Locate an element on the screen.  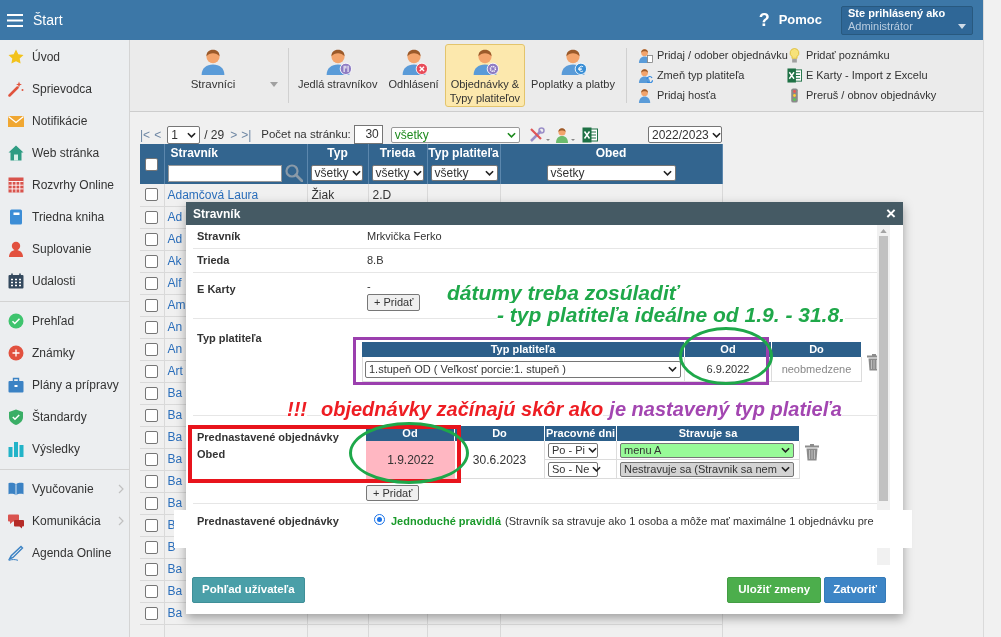
stravnici-menu: Stravníci is located at coordinates (213, 75).